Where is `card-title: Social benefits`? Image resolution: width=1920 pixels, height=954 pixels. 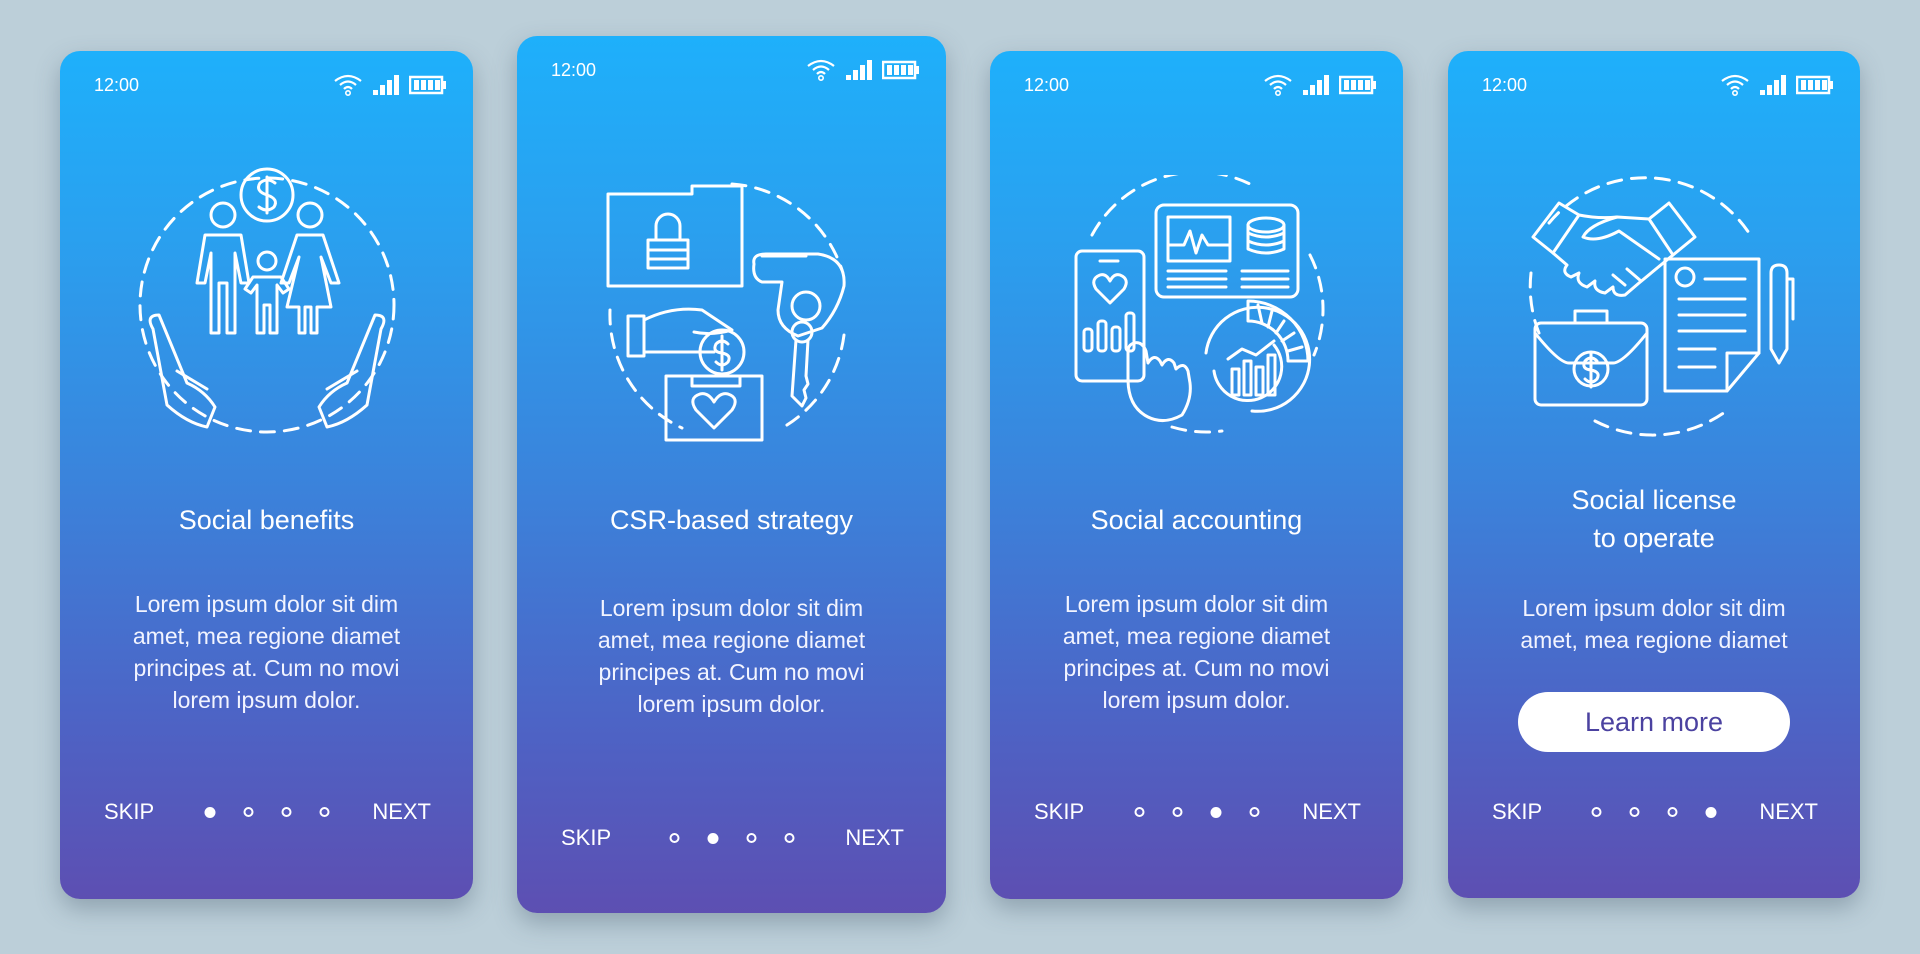
card-title: Social benefits is located at coordinates (266, 520).